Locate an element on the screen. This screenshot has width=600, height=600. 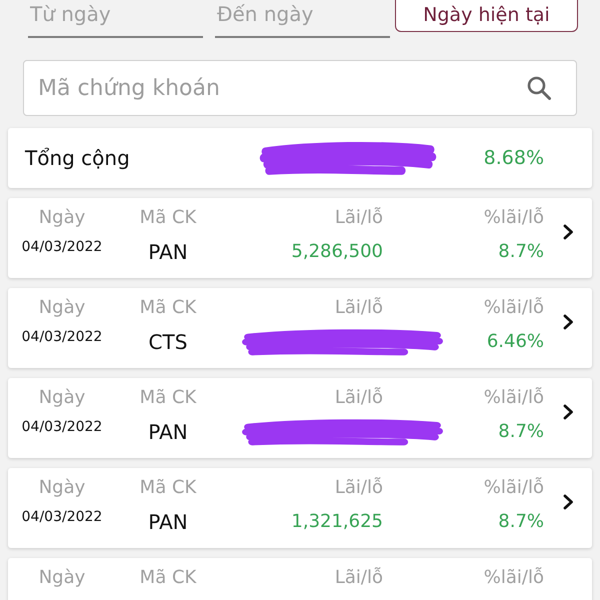
total-label: Tổng cộng is located at coordinates (77, 158).